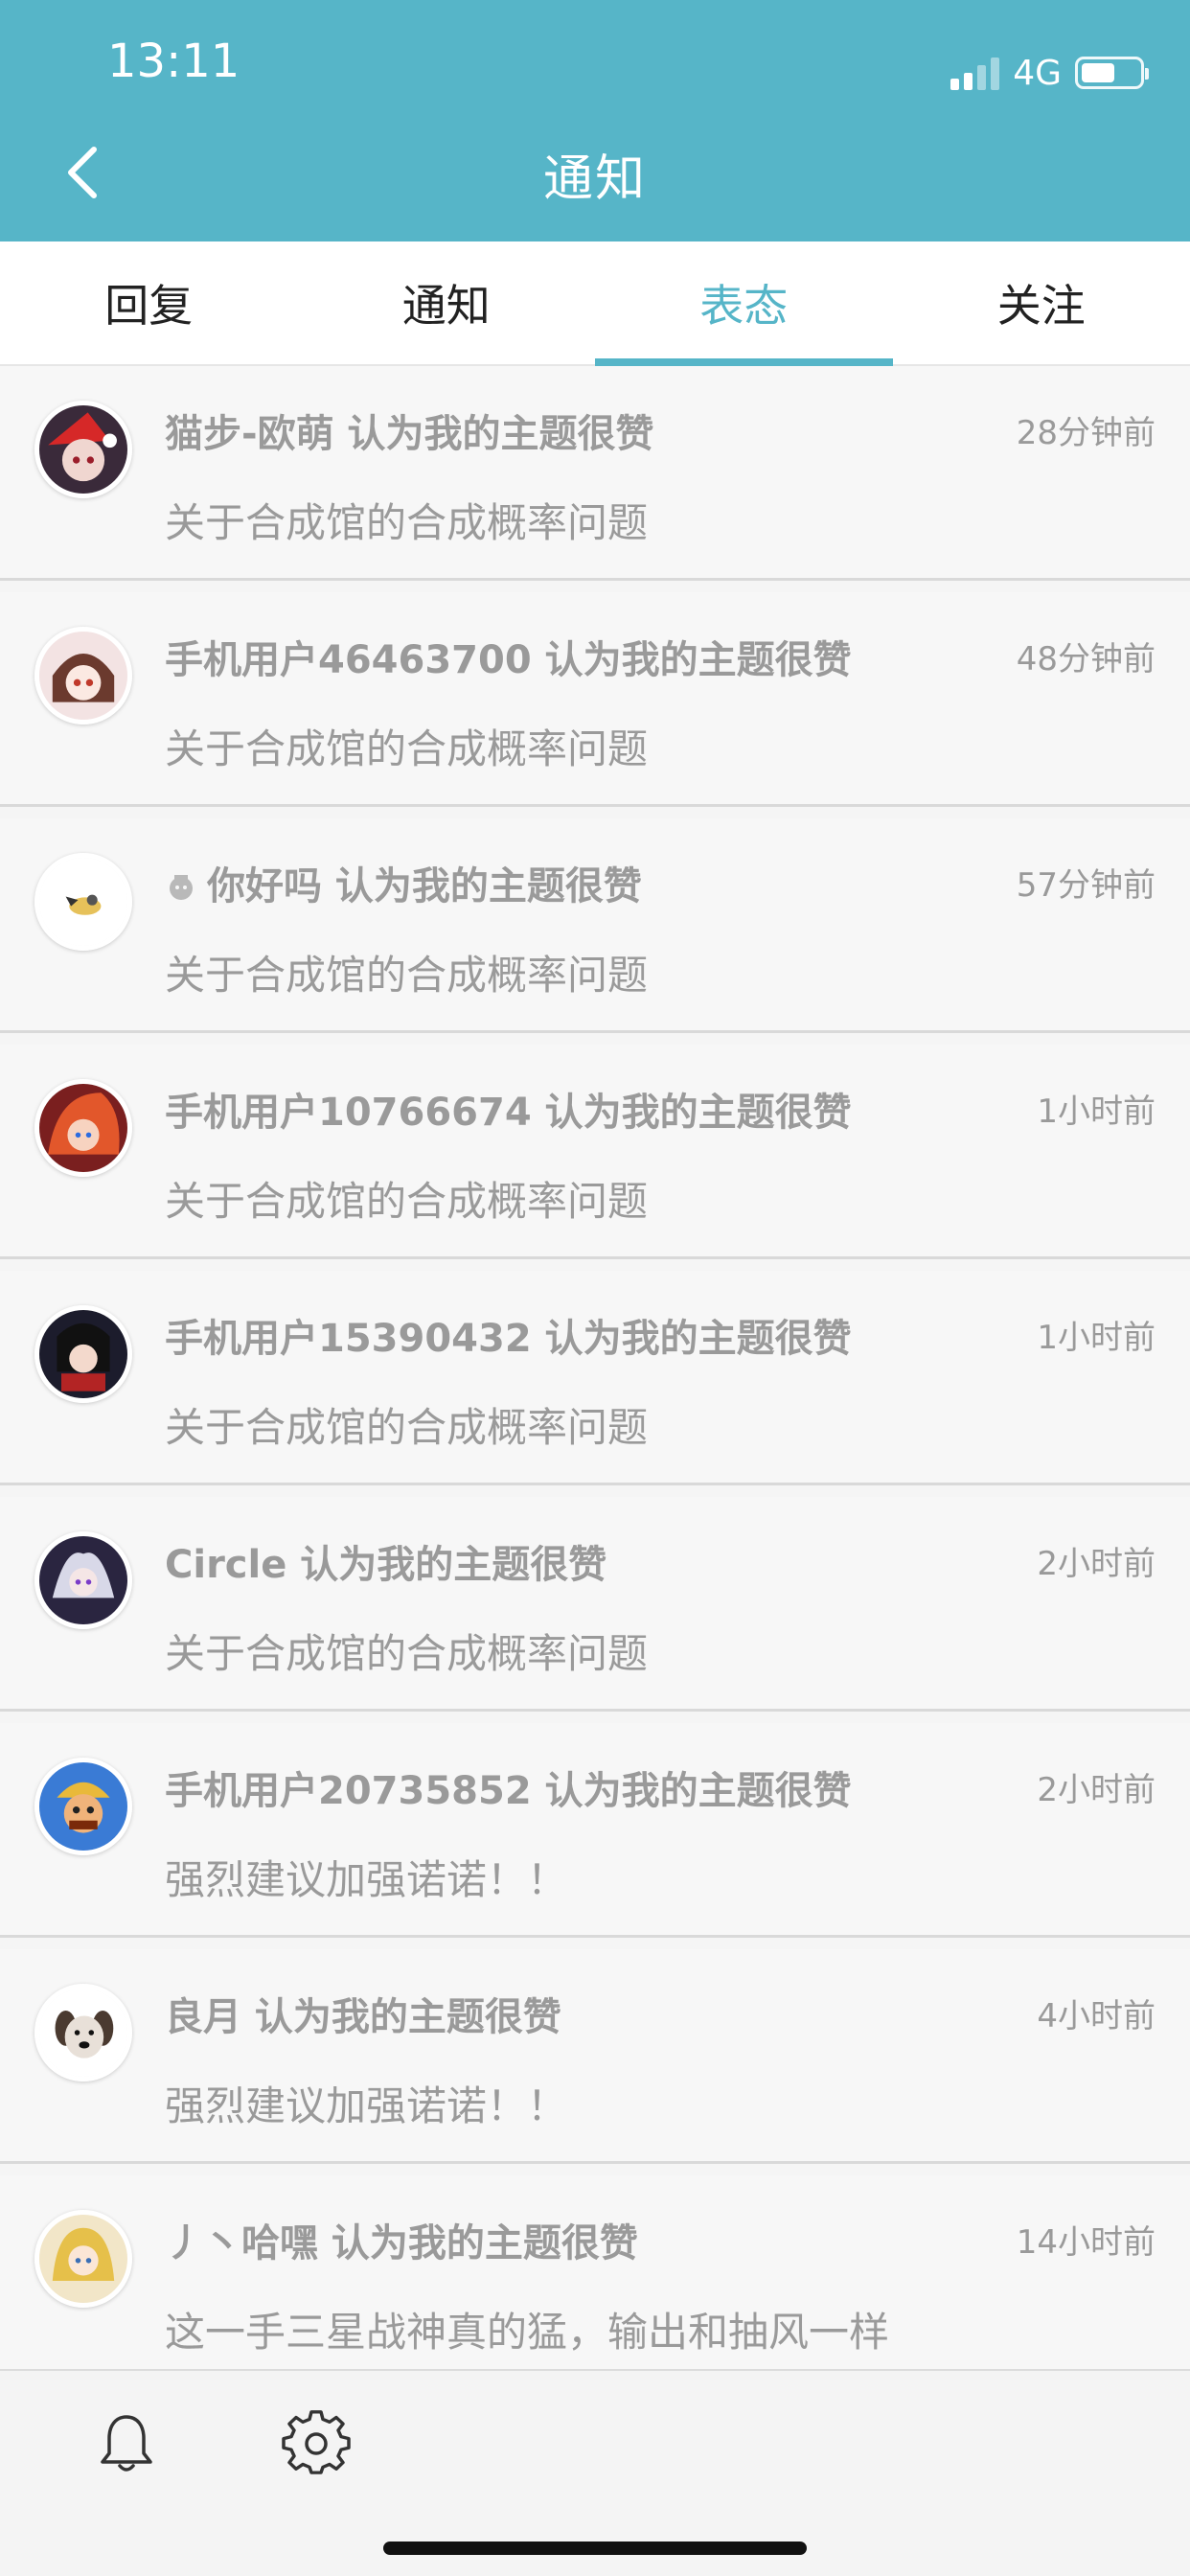  What do you see at coordinates (595, 2548) in the screenshot?
I see `home-indicator` at bounding box center [595, 2548].